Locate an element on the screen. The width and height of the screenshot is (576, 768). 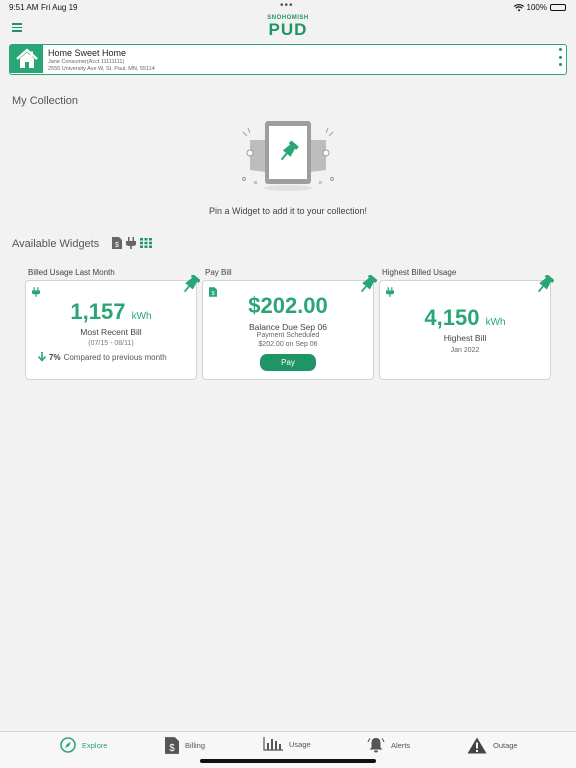
tab-alerts-label: Alerts is located at coordinates (401, 745).